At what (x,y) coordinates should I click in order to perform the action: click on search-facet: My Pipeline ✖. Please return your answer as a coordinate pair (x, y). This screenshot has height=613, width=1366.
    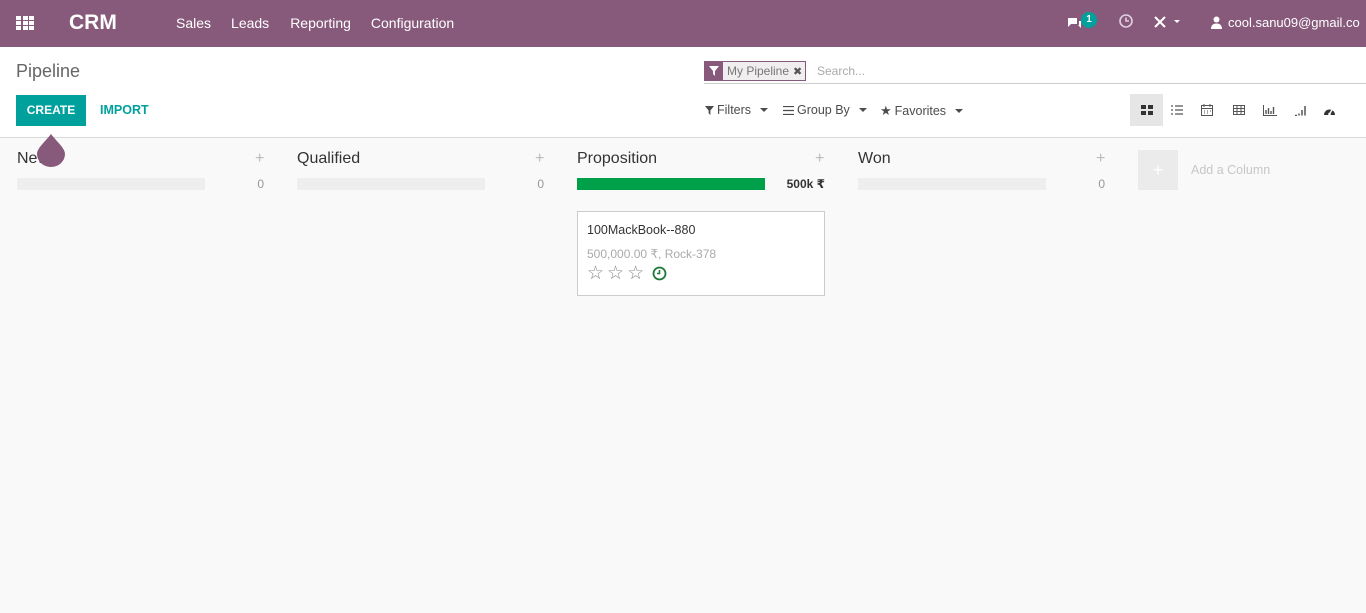
    Looking at the image, I should click on (755, 71).